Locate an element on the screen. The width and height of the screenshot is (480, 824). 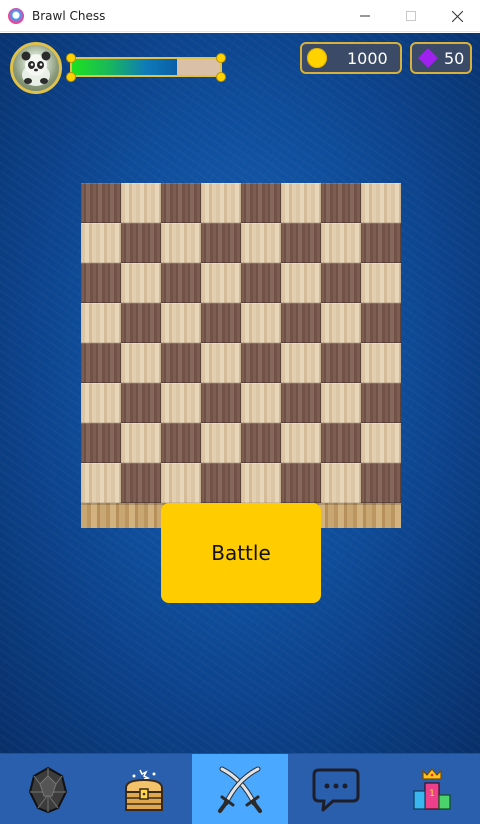
nav-tab-gem is located at coordinates (48, 789).